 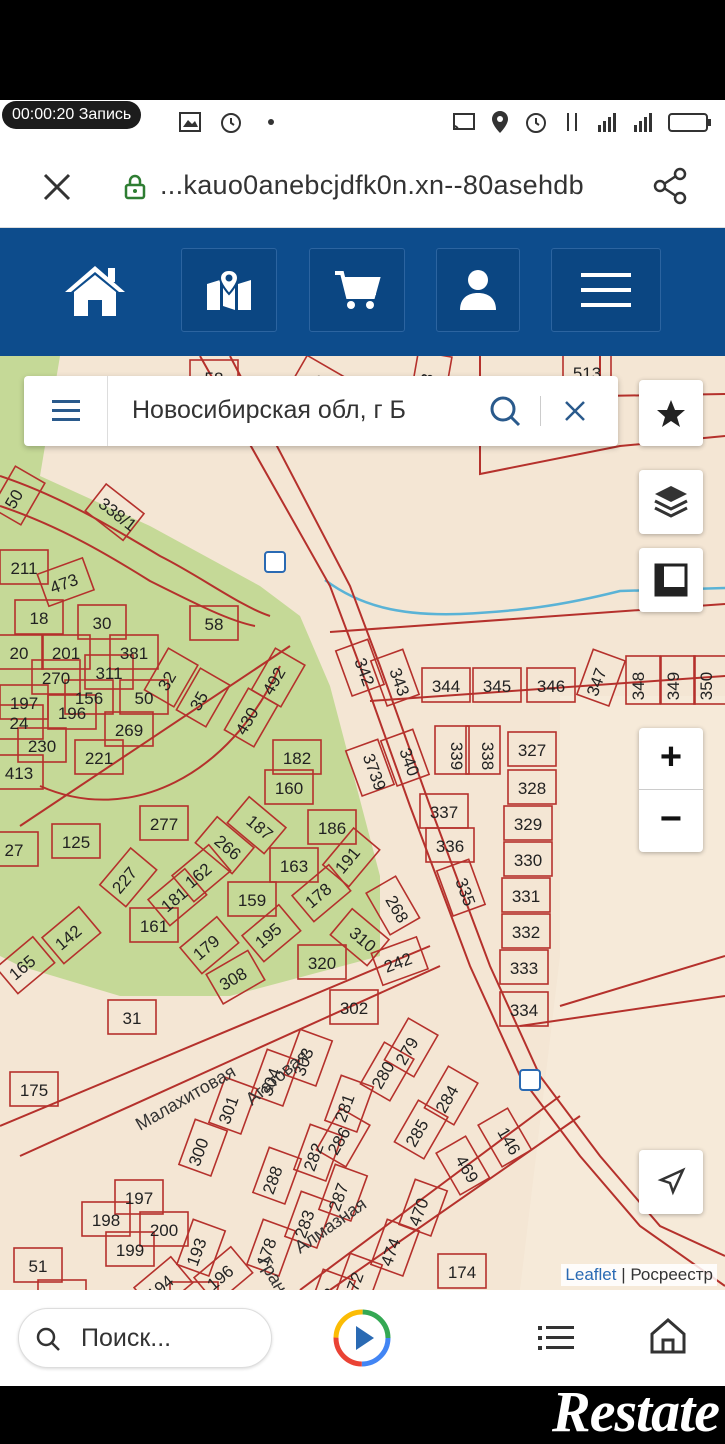 What do you see at coordinates (108, 673) in the screenshot?
I see `parcel-number-label: 311` at bounding box center [108, 673].